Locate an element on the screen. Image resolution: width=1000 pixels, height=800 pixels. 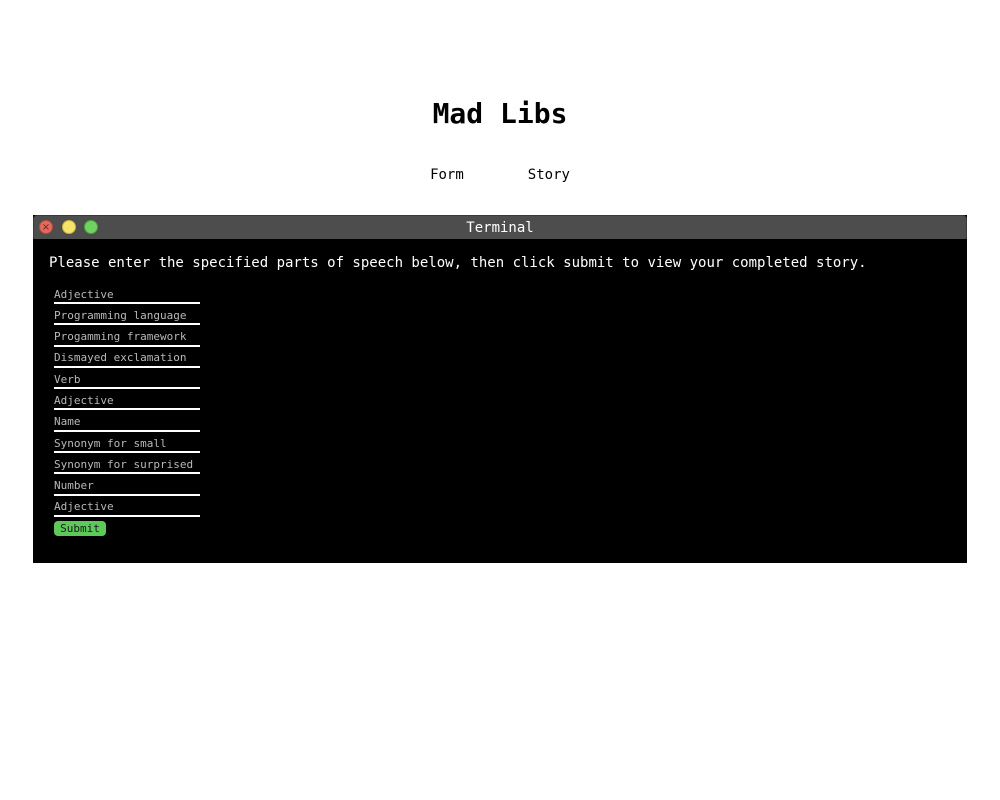
synonym-small-input is located at coordinates (127, 444).